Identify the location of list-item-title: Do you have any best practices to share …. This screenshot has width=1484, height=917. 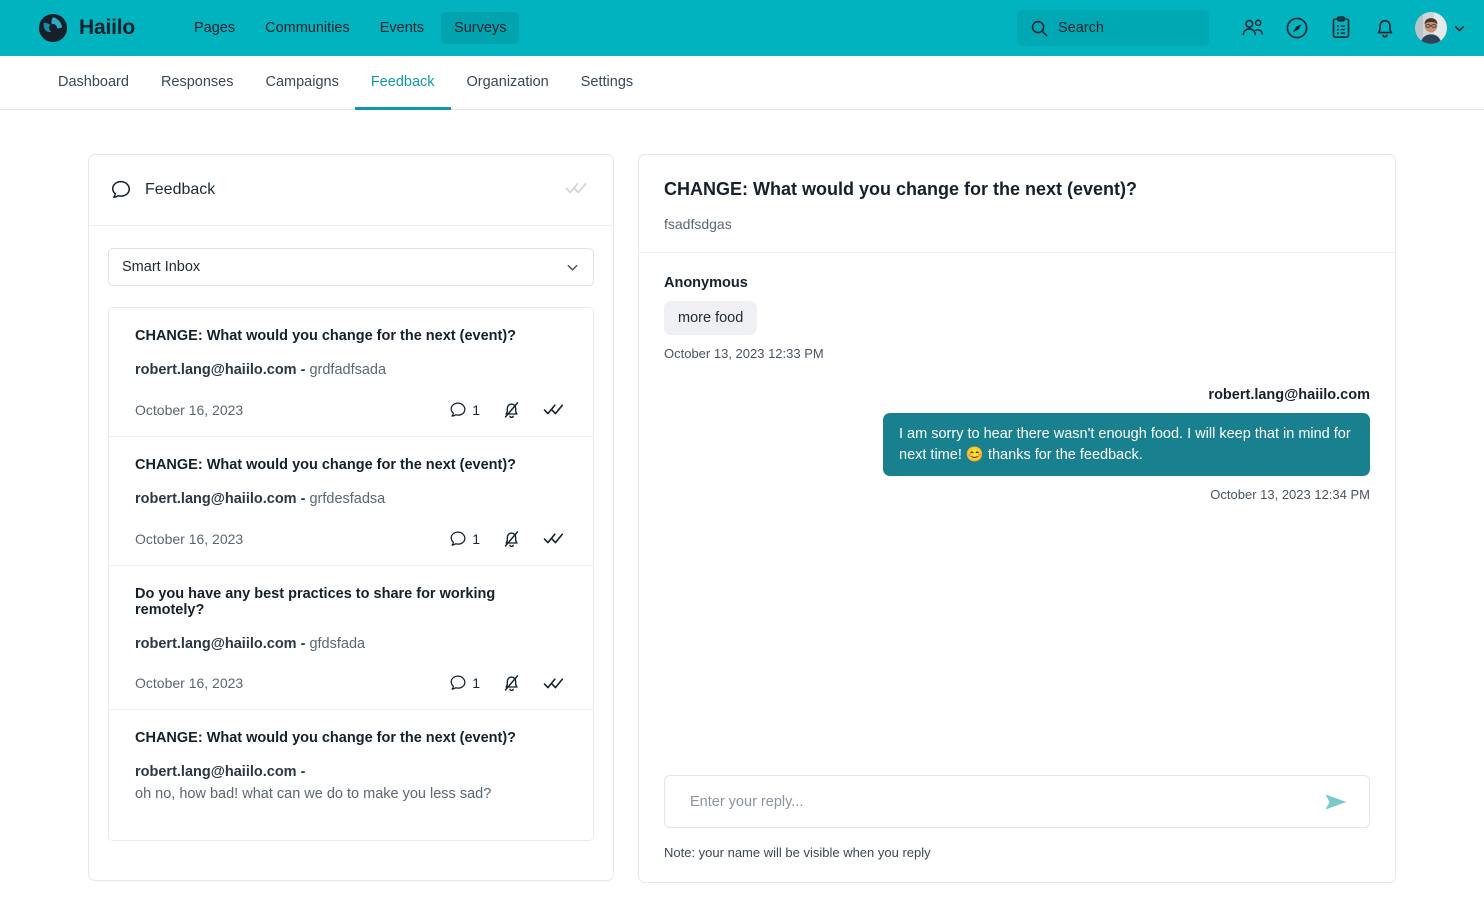
(315, 601).